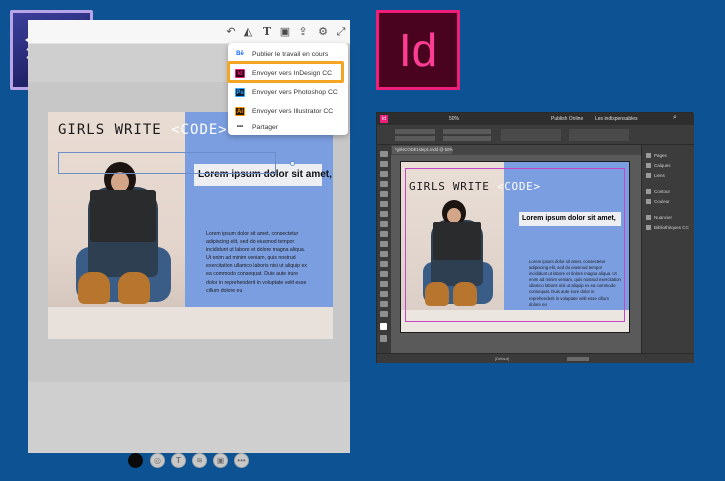 The height and width of the screenshot is (481, 725). Describe the element at coordinates (134, 288) in the screenshot. I see `photo-boot-right` at that location.